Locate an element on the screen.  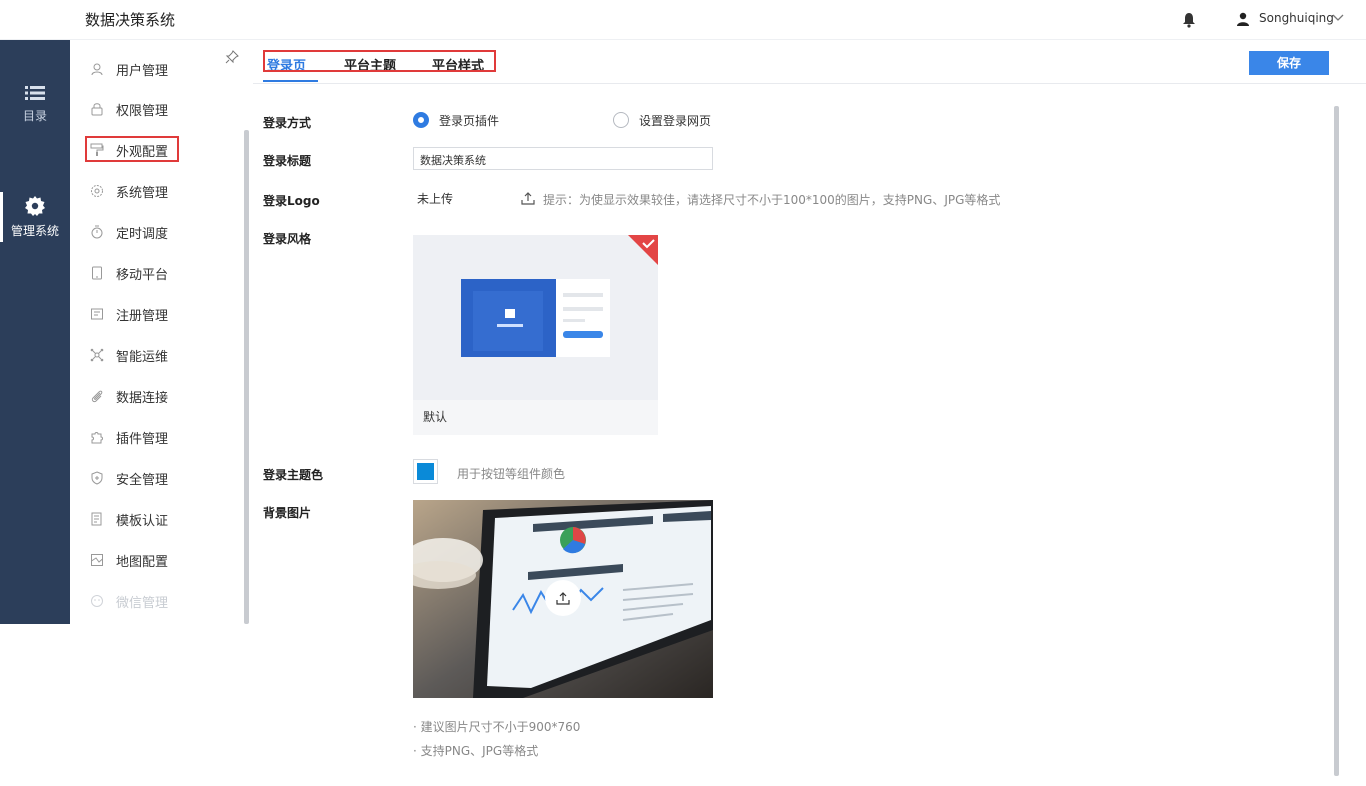
template-icon is located at coordinates (96, 519).